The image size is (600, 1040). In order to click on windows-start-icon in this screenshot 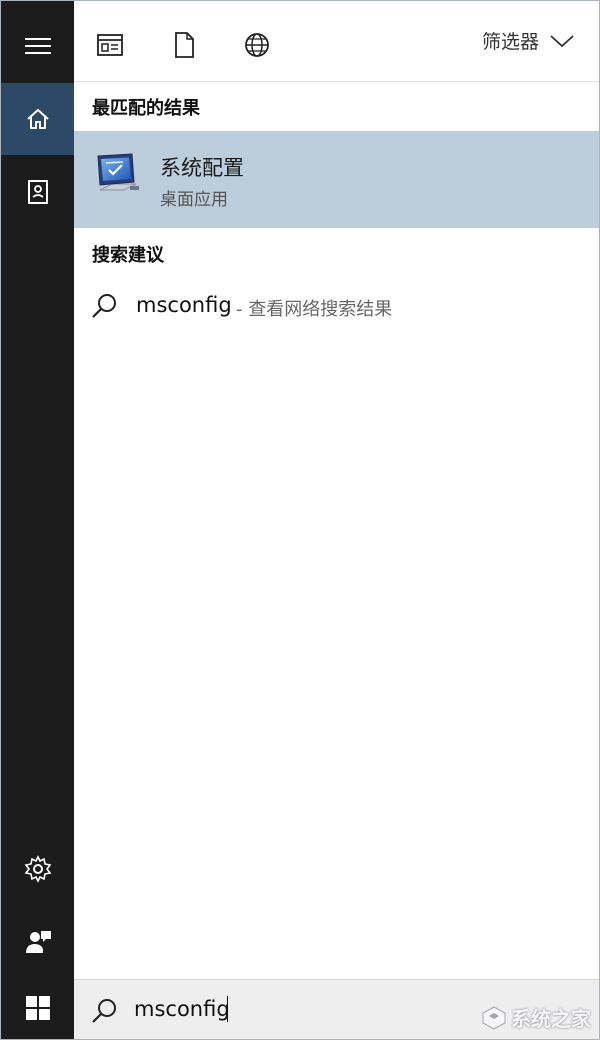, I will do `click(37, 1008)`.